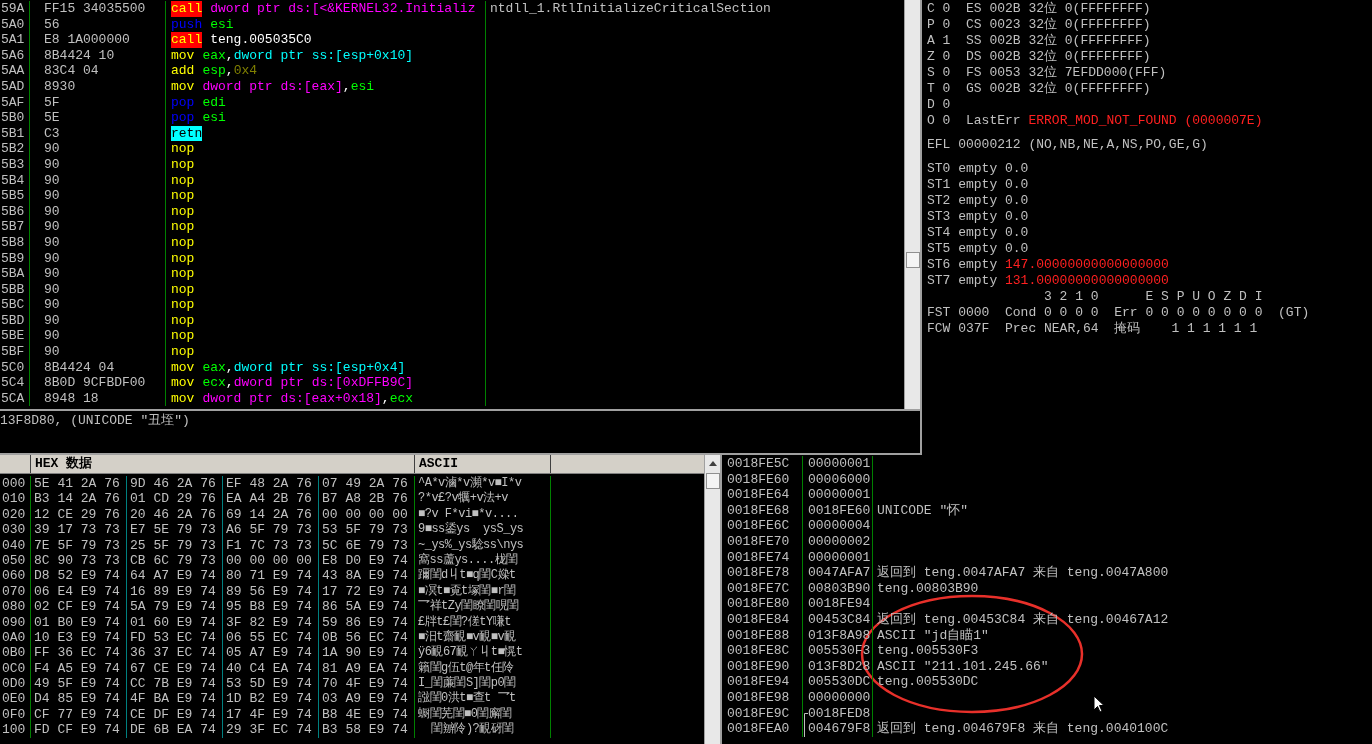 The height and width of the screenshot is (744, 1372). Describe the element at coordinates (175, 607) in the screenshot. I see `hex-bytes-cell: 5A 79 E9 74` at that location.